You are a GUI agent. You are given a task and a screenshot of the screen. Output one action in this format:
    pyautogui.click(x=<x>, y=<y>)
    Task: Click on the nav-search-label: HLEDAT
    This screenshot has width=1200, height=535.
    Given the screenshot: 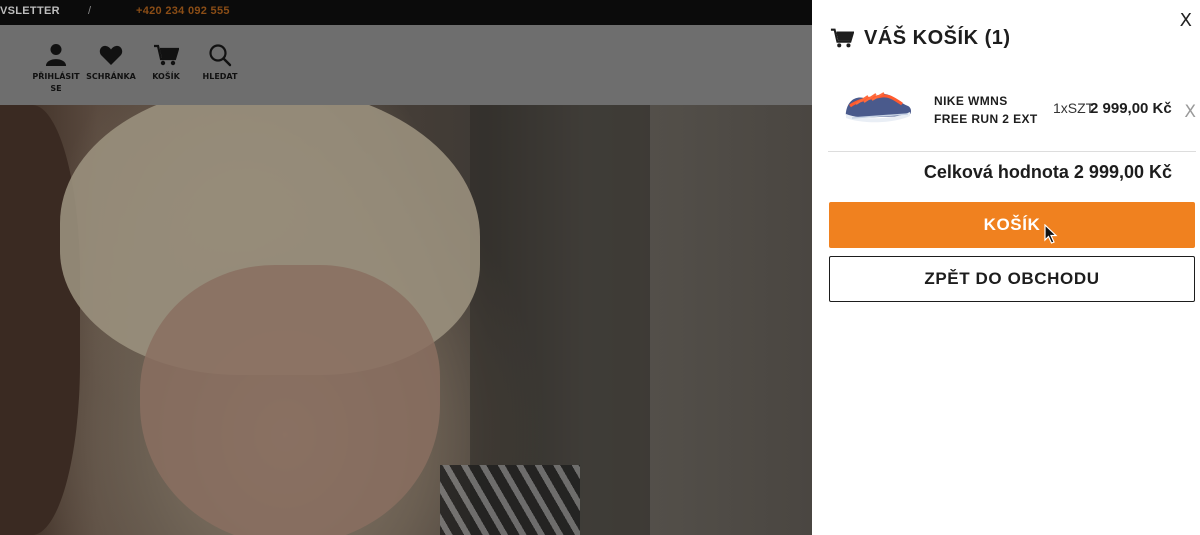 What is the action you would take?
    pyautogui.click(x=220, y=76)
    